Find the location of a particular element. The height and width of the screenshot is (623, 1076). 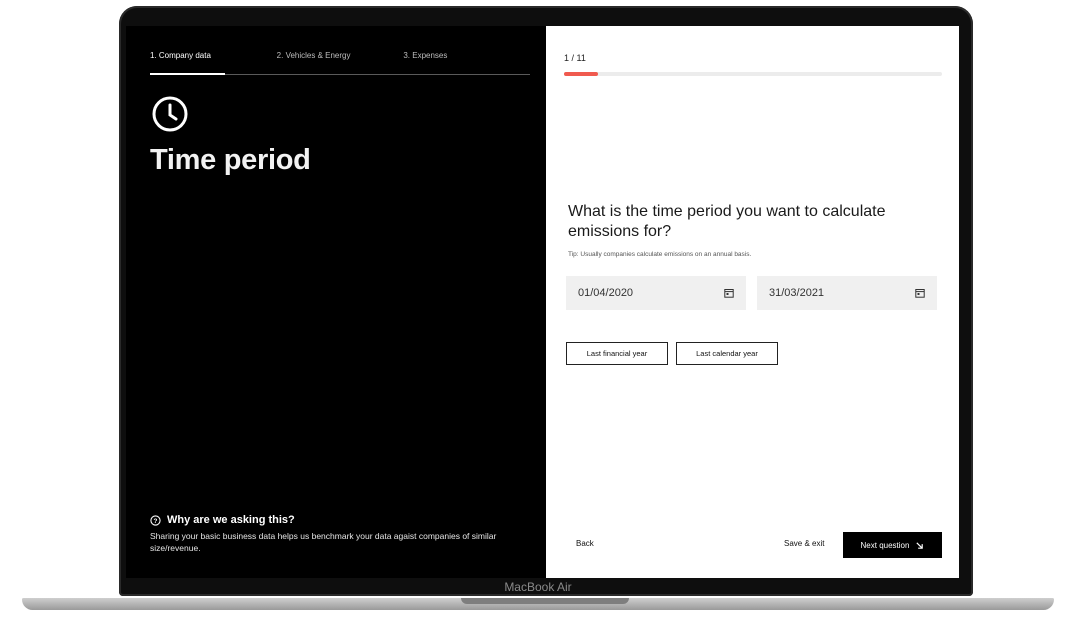

help-icon: ? is located at coordinates (155, 520).